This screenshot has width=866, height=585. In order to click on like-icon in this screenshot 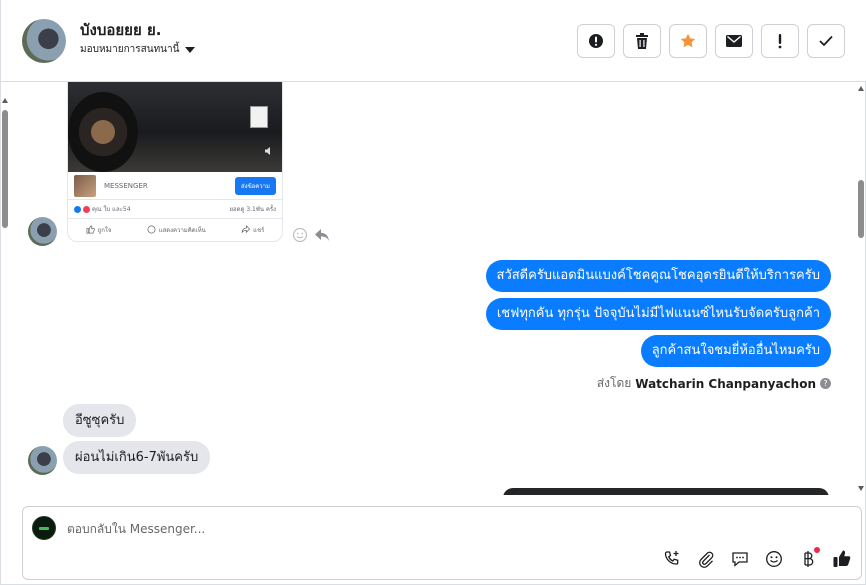, I will do `click(842, 558)`.